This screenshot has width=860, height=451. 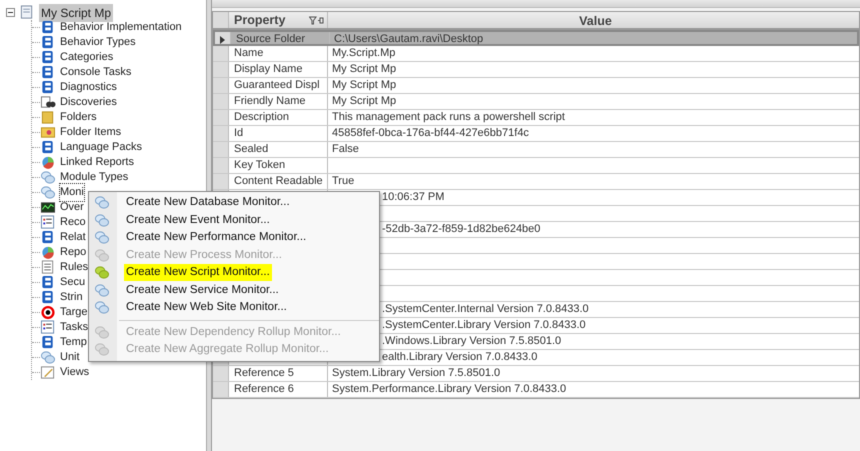 I want to click on property-name: Source Folder, so click(x=271, y=39).